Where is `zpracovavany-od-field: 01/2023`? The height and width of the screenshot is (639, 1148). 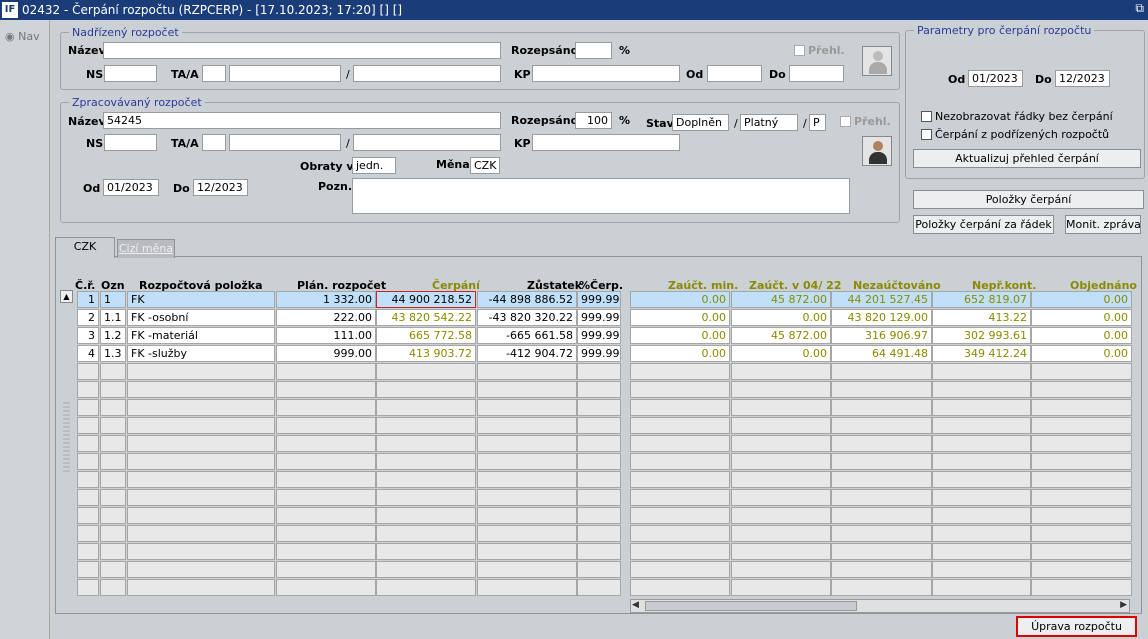
zpracovavany-od-field: 01/2023 is located at coordinates (131, 187).